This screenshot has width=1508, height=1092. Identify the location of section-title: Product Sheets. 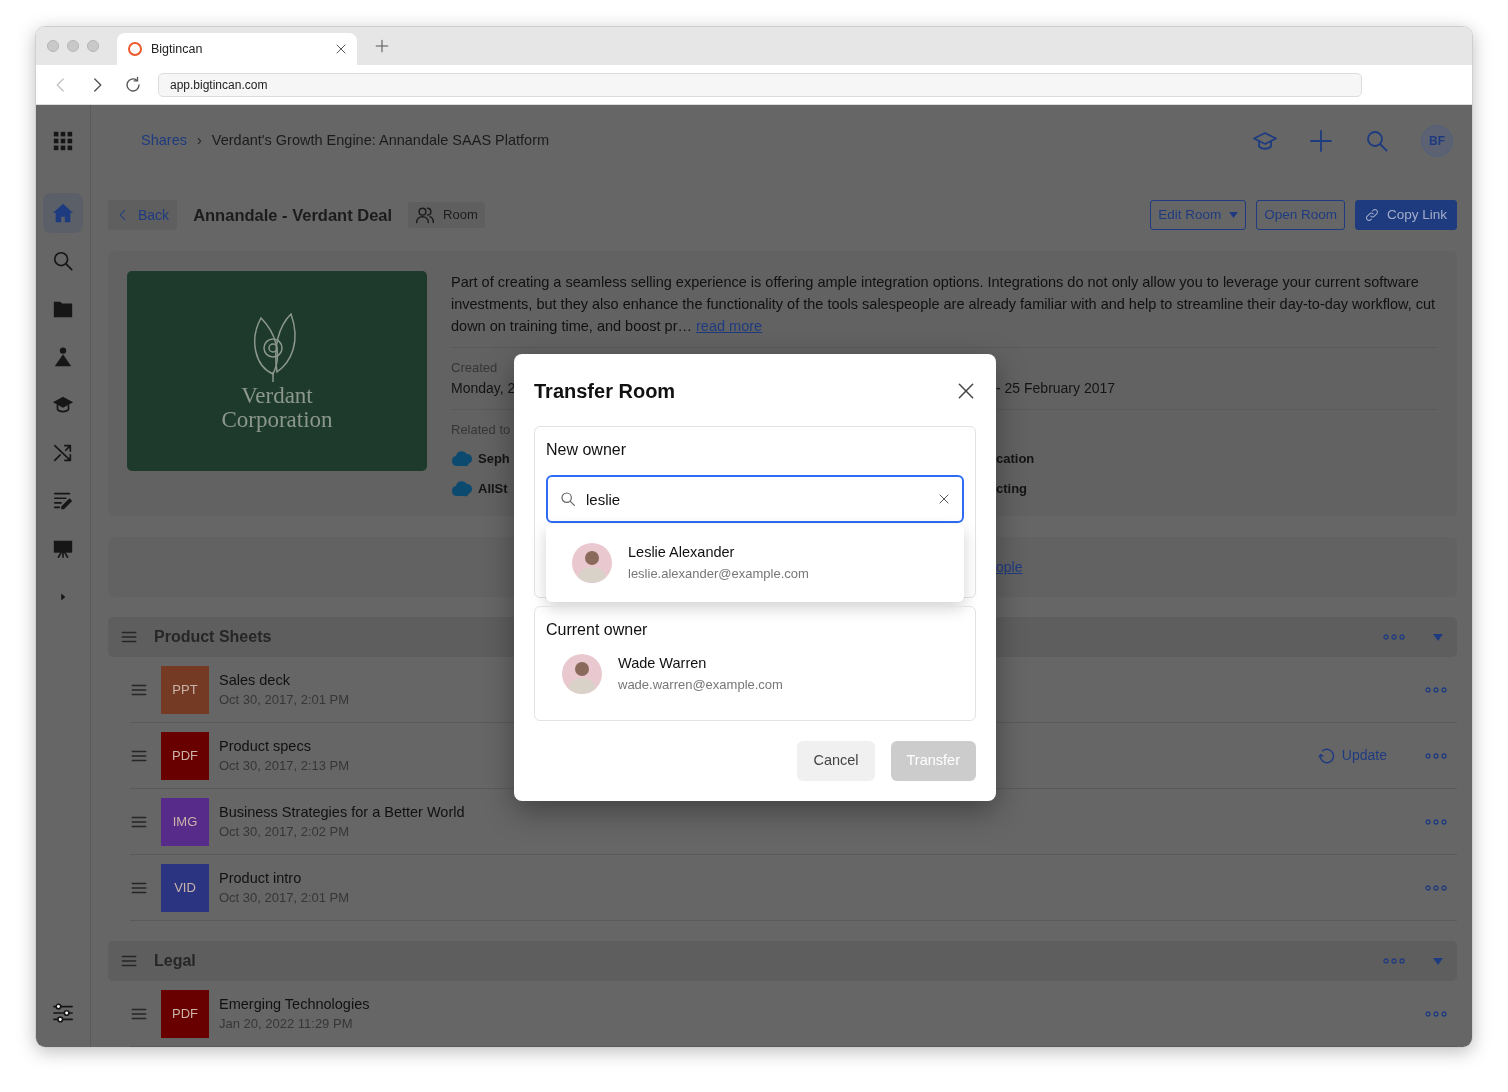
(213, 637).